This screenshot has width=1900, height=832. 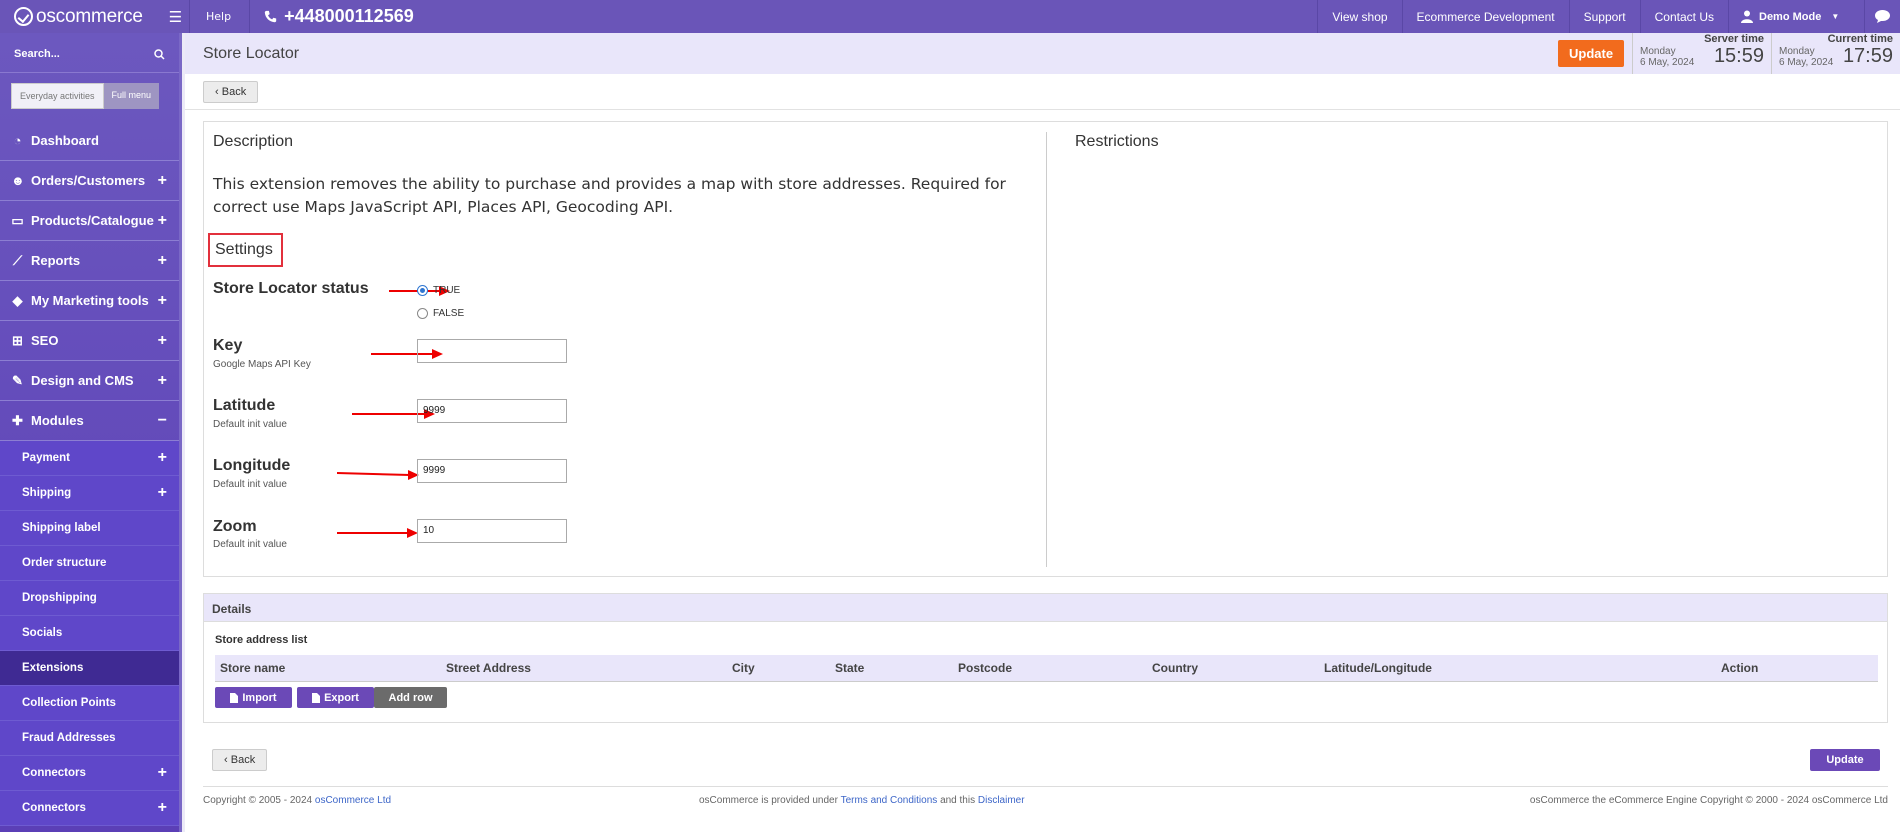 I want to click on sitemap-icon: ⊞, so click(x=17, y=340).